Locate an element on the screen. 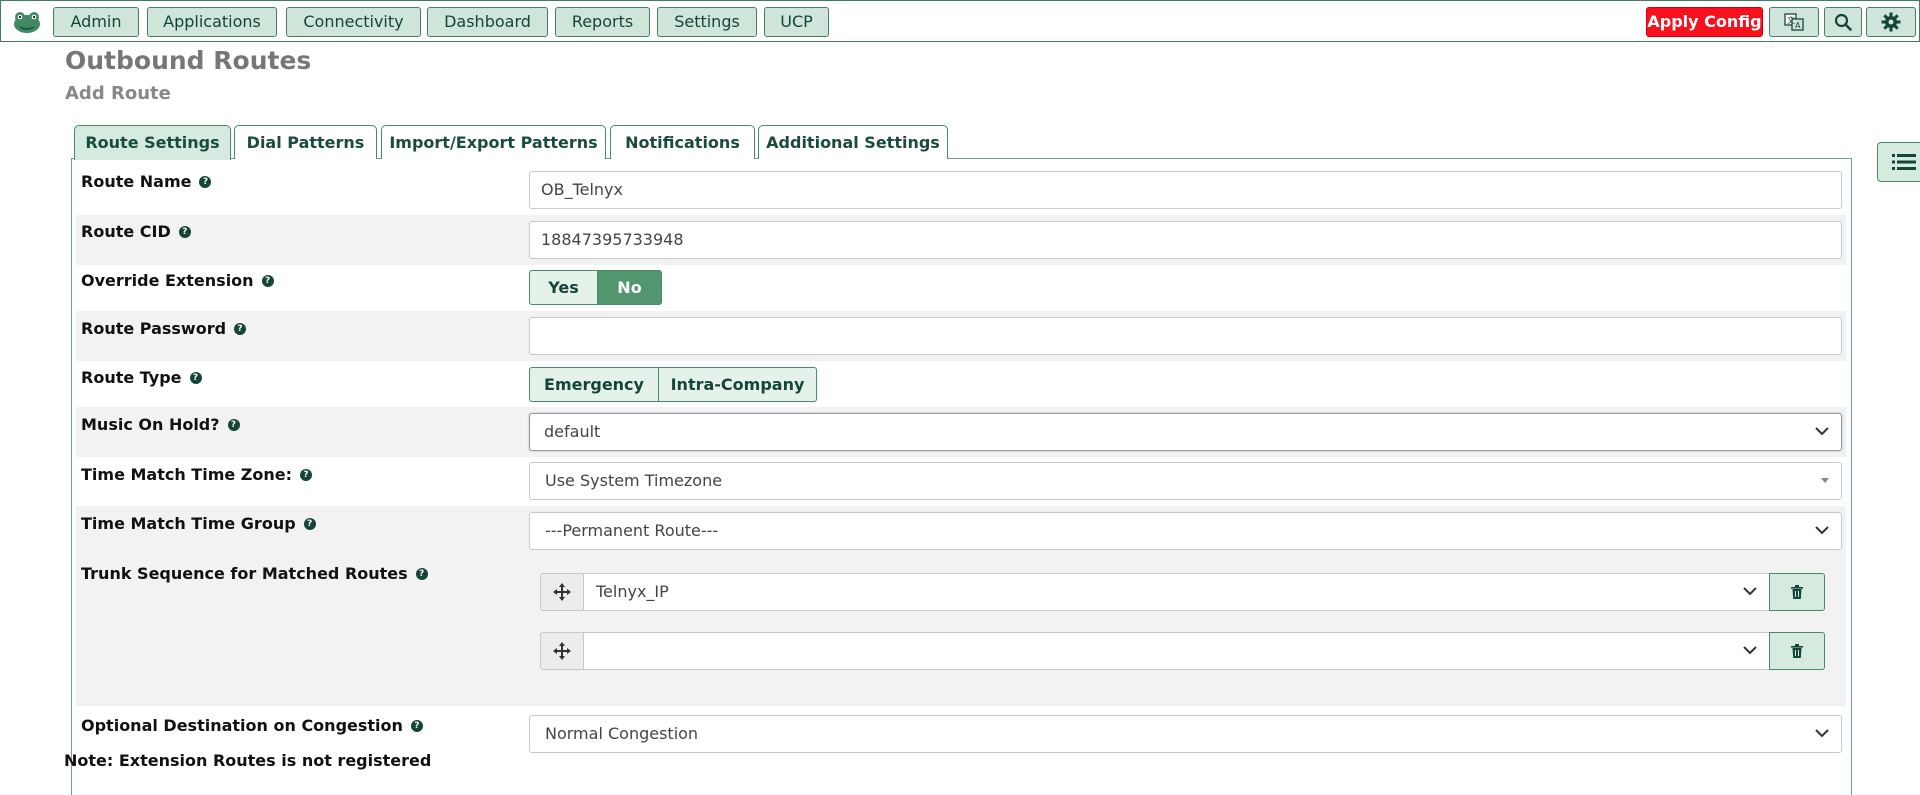 The width and height of the screenshot is (1920, 795). route-cid-input: 18847395733948 is located at coordinates (1185, 240).